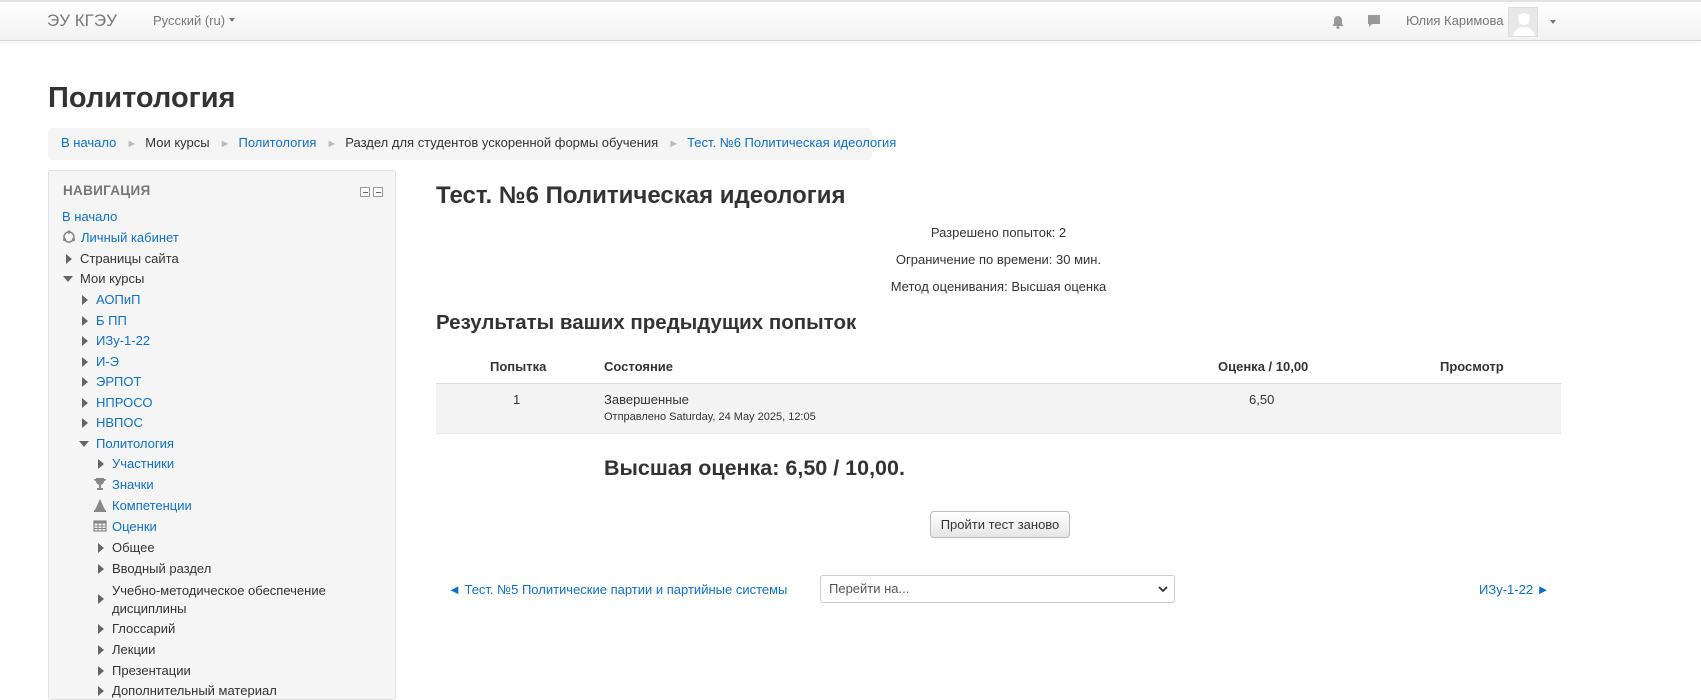  What do you see at coordinates (189, 20) in the screenshot?
I see `language-label: Русский (ru)` at bounding box center [189, 20].